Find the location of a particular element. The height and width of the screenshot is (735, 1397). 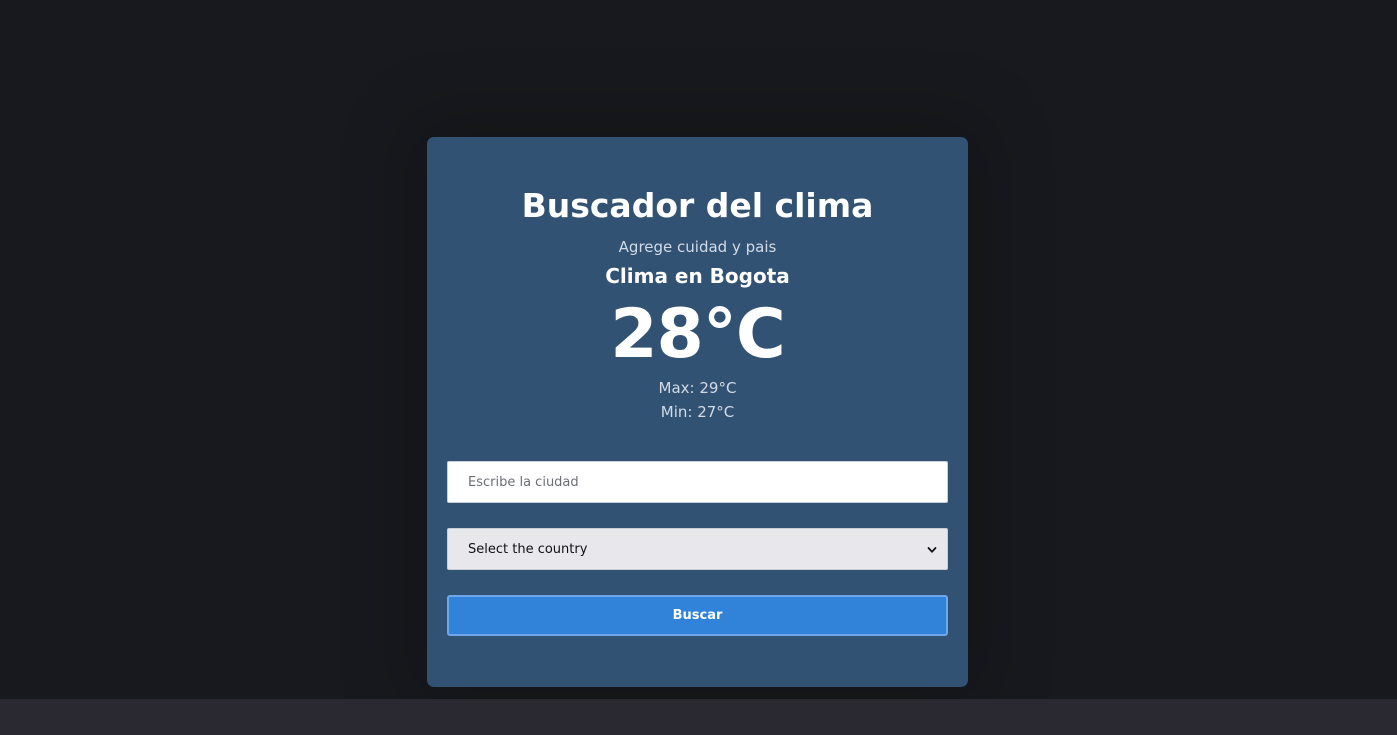

bottom-bar is located at coordinates (698, 717).